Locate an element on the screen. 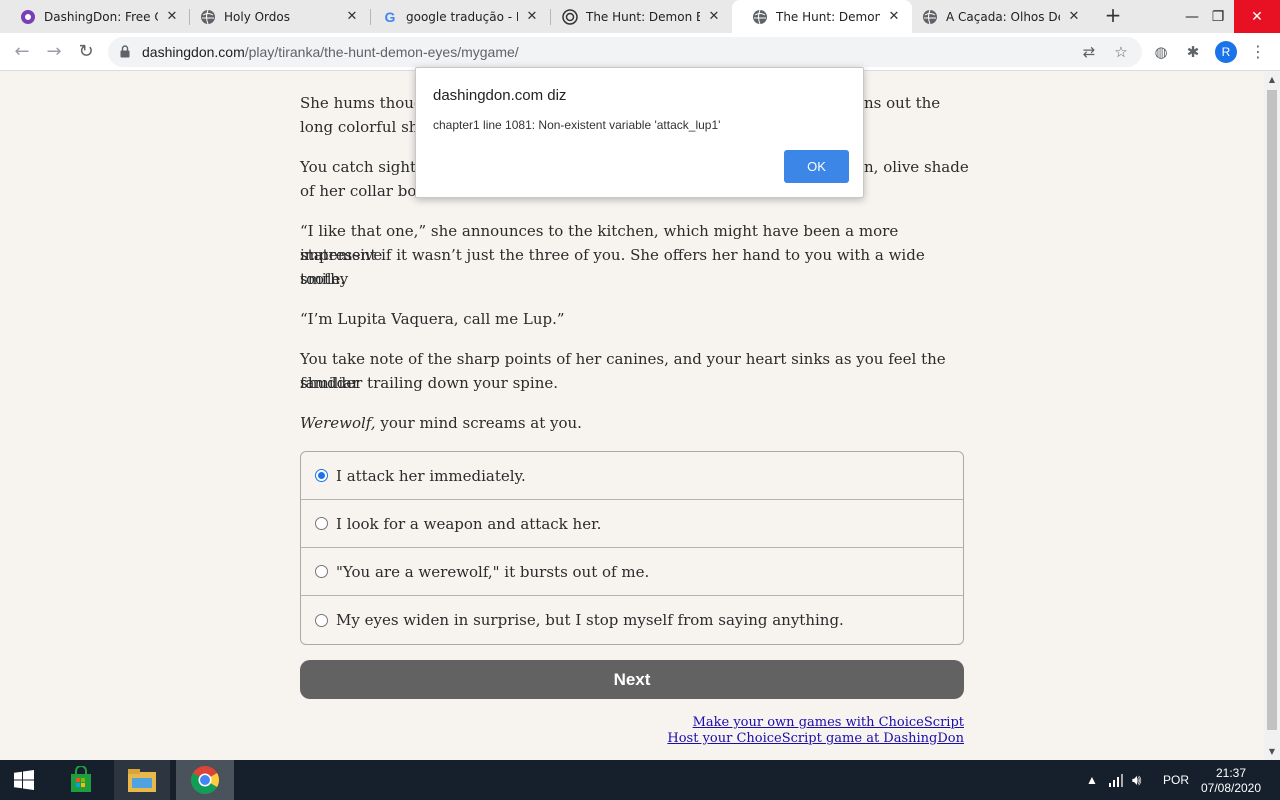 This screenshot has height=800, width=1280. dialog-title: dashingdon.com diz is located at coordinates (500, 95).